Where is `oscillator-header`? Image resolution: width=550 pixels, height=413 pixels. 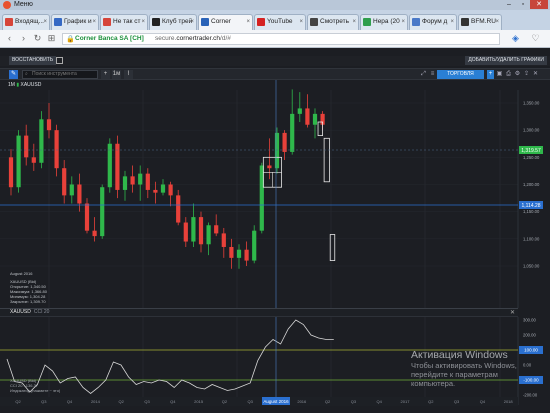
oscillator-header is located at coordinates (259, 312).